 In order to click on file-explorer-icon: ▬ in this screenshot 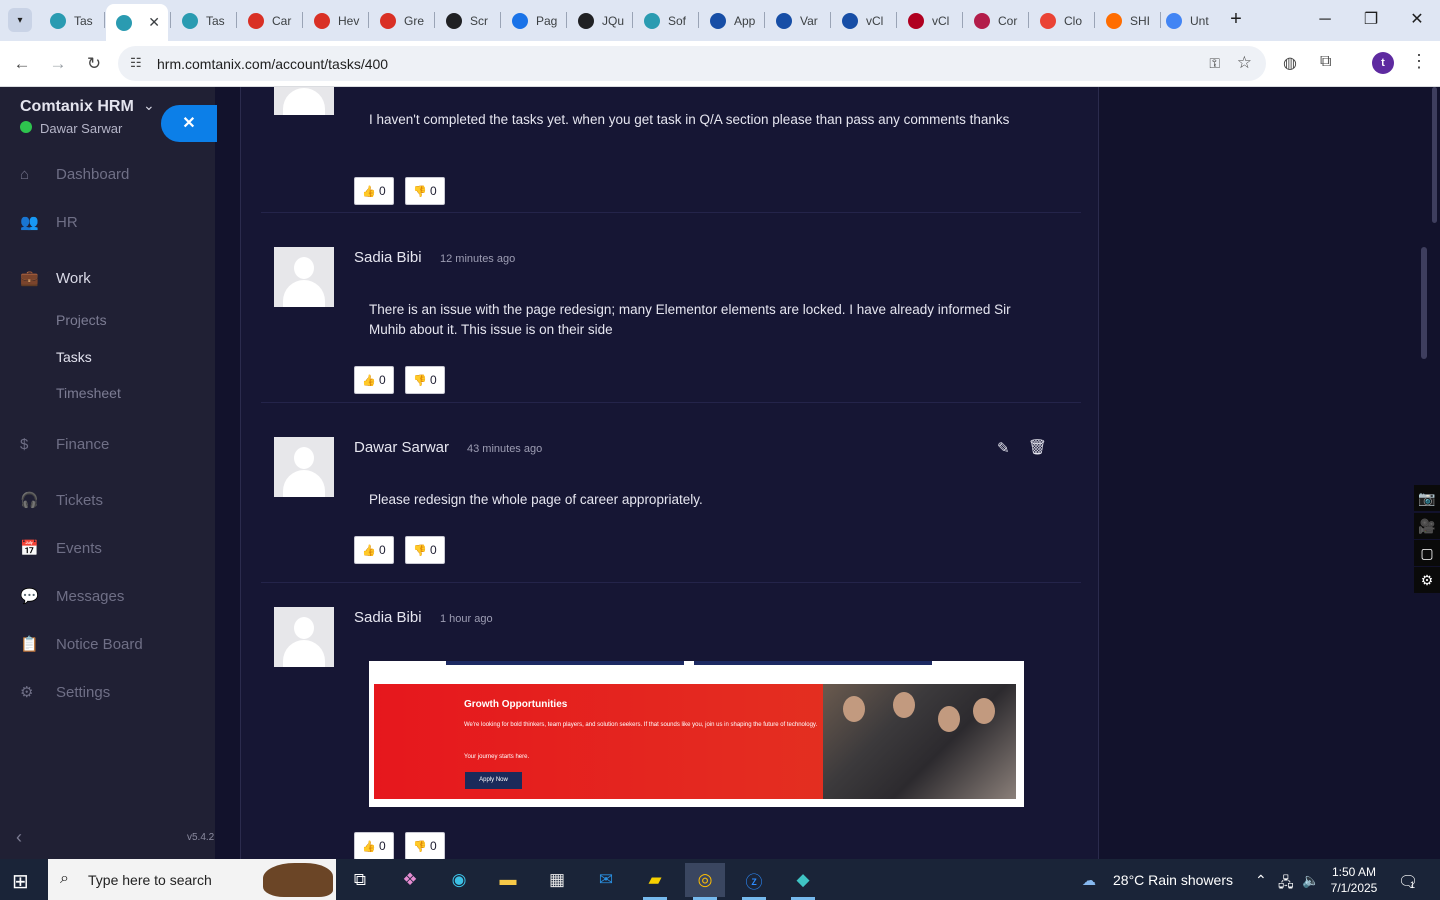, I will do `click(508, 880)`.